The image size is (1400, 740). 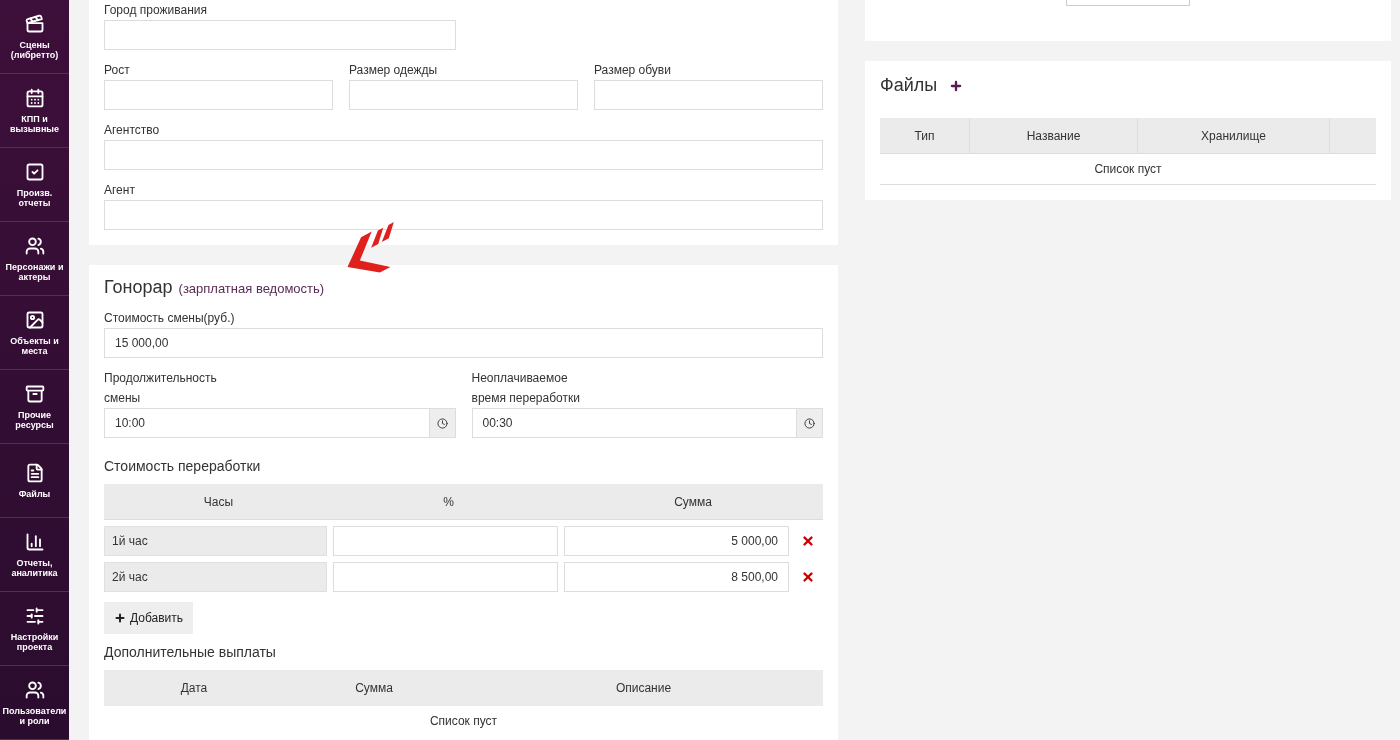 I want to click on column-header: Часы, so click(x=218, y=502).